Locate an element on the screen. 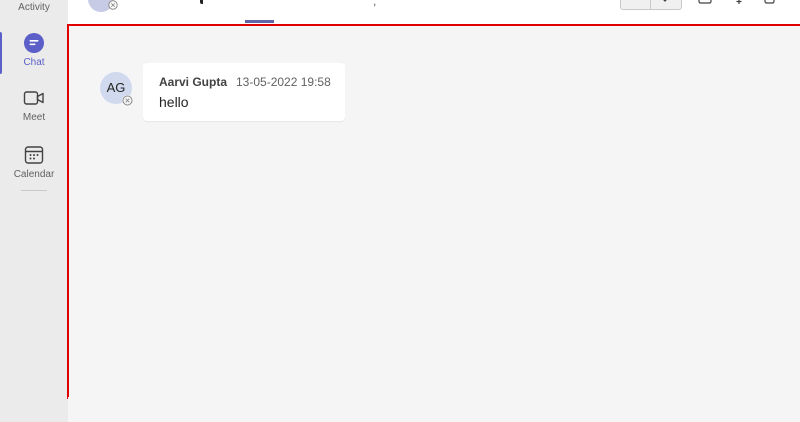  message-bubble: Aarvi Gupta 13-05-2022 19:58 hello is located at coordinates (244, 92).